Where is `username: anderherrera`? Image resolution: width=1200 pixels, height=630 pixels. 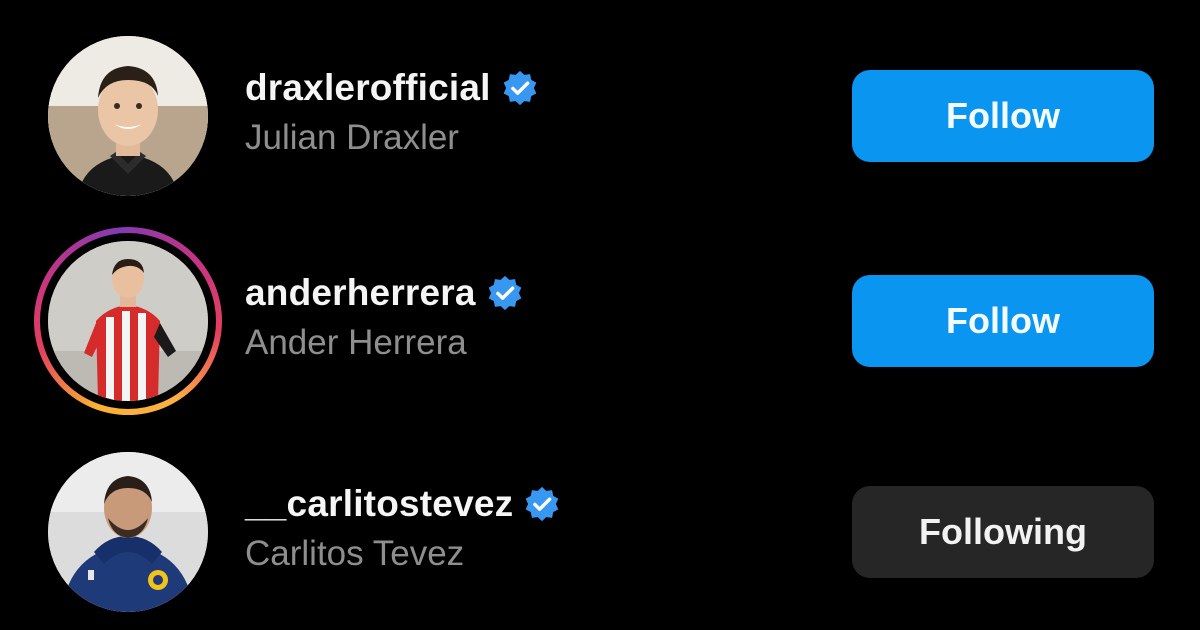
username: anderherrera is located at coordinates (360, 293).